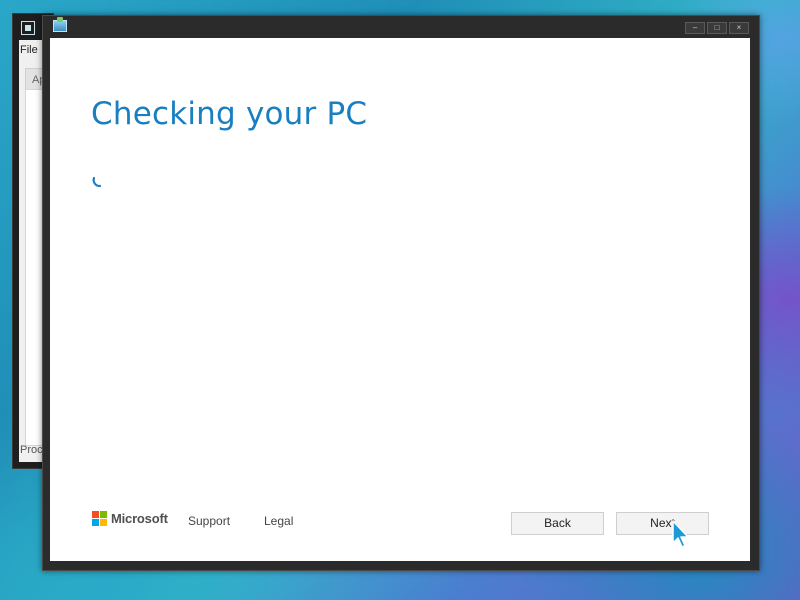 The width and height of the screenshot is (800, 600). What do you see at coordinates (401, 27) in the screenshot?
I see `title-bar: – □ ×` at bounding box center [401, 27].